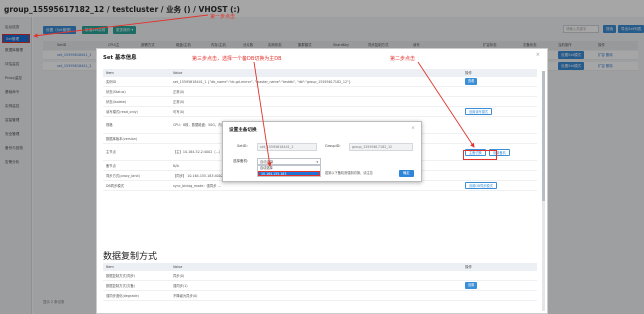  Describe the element at coordinates (121, 26) in the screenshot. I see `arrow-step1` at that location.